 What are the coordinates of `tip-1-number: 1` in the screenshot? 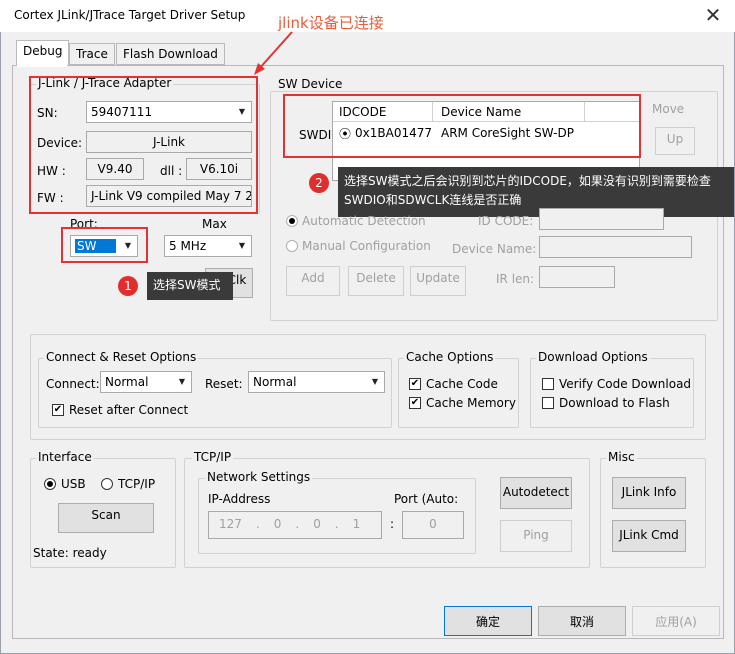 It's located at (128, 286).